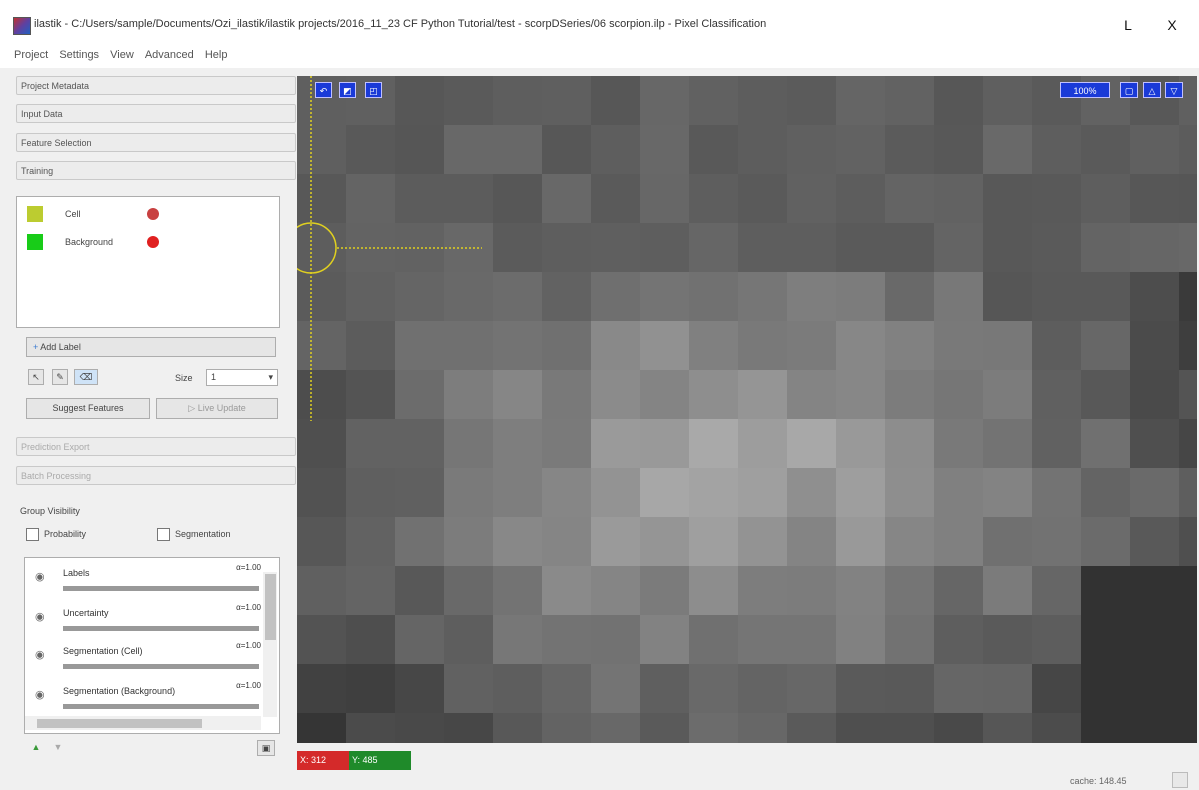  What do you see at coordinates (119, 691) in the screenshot?
I see `layer-name: Segmentation (Background)` at bounding box center [119, 691].